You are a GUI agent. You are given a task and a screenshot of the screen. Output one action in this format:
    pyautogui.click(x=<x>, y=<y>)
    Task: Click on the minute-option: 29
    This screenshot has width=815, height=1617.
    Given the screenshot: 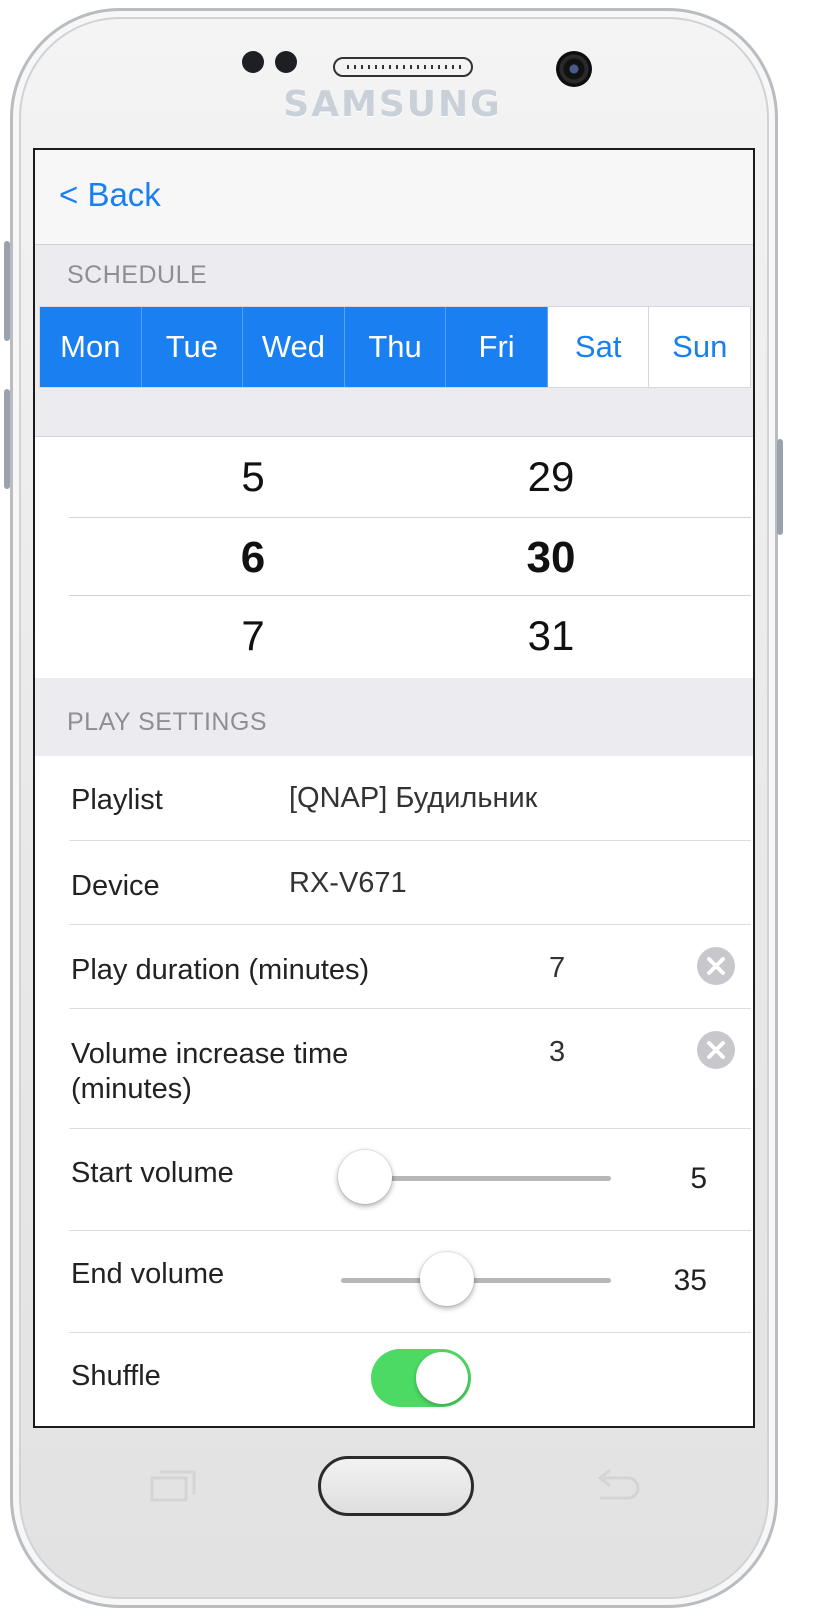 What is the action you would take?
    pyautogui.click(x=551, y=477)
    